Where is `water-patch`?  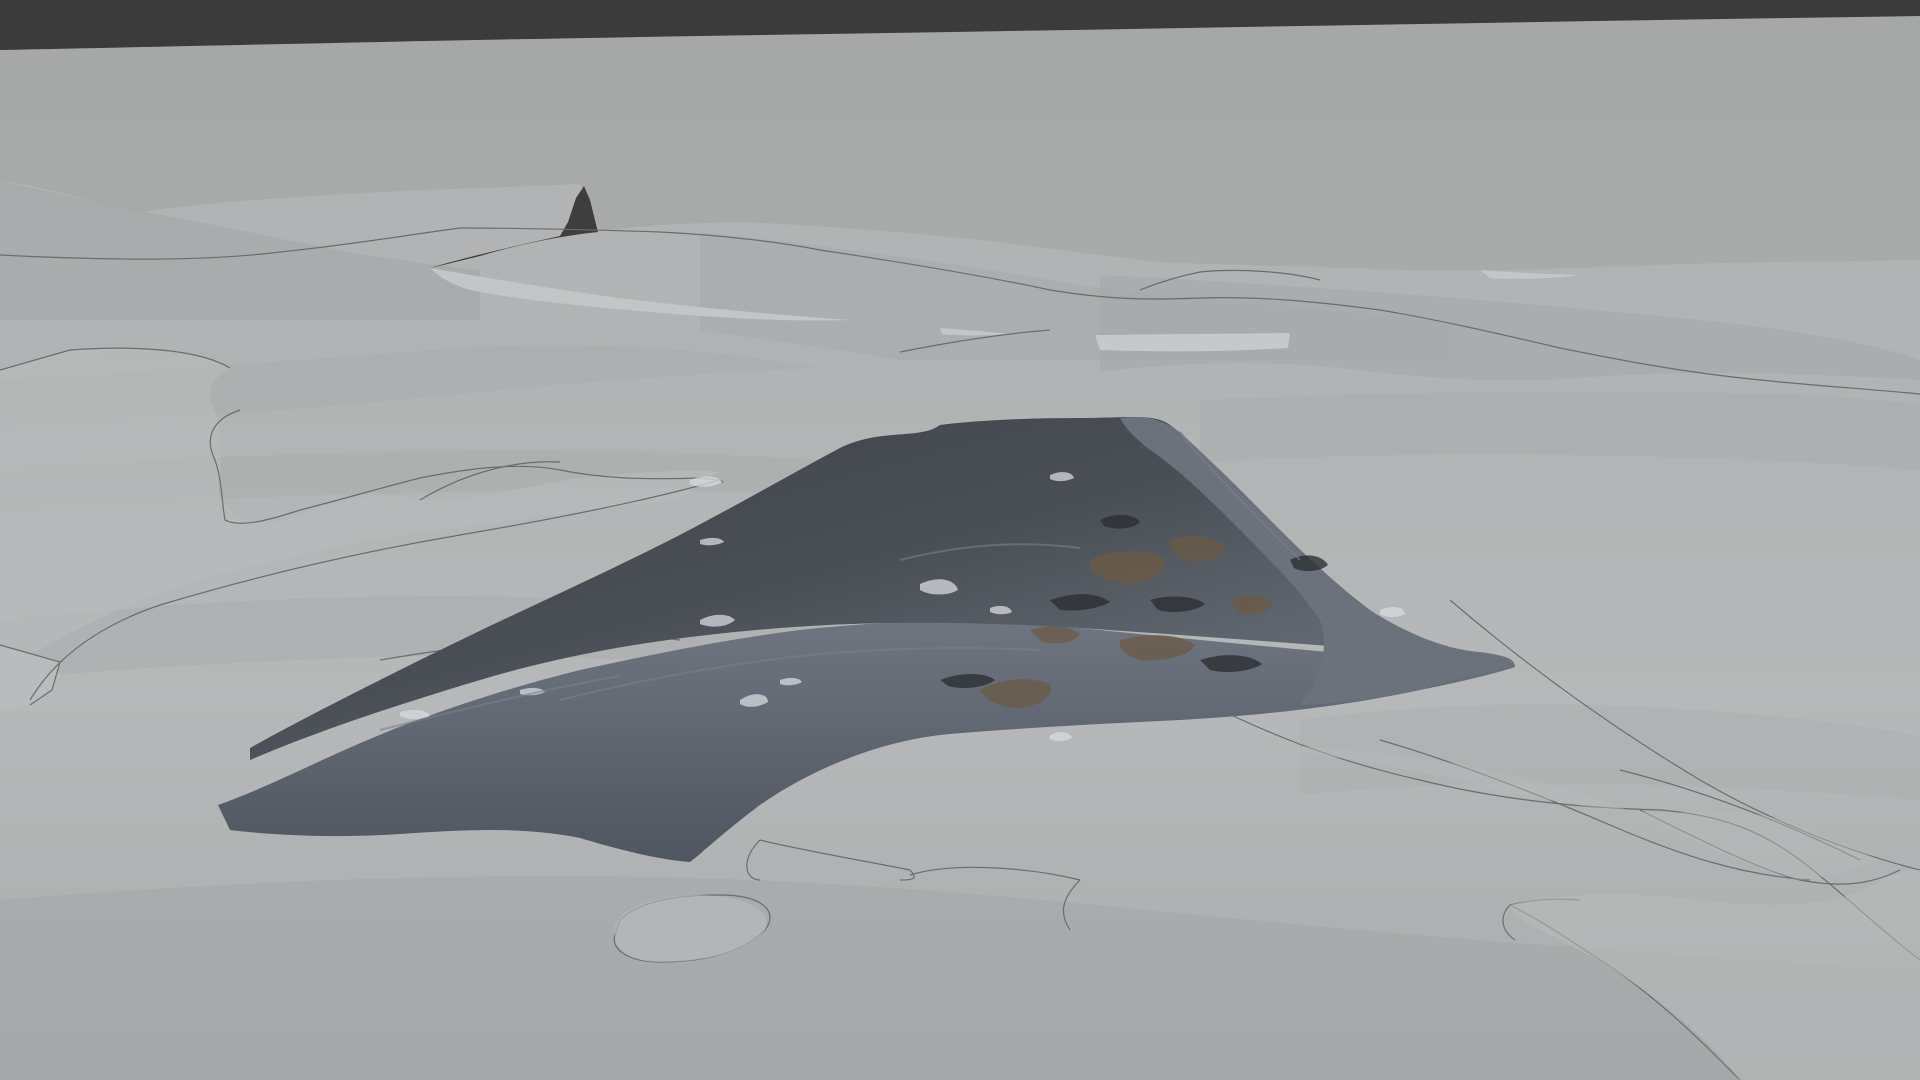 water-patch is located at coordinates (1192, 342).